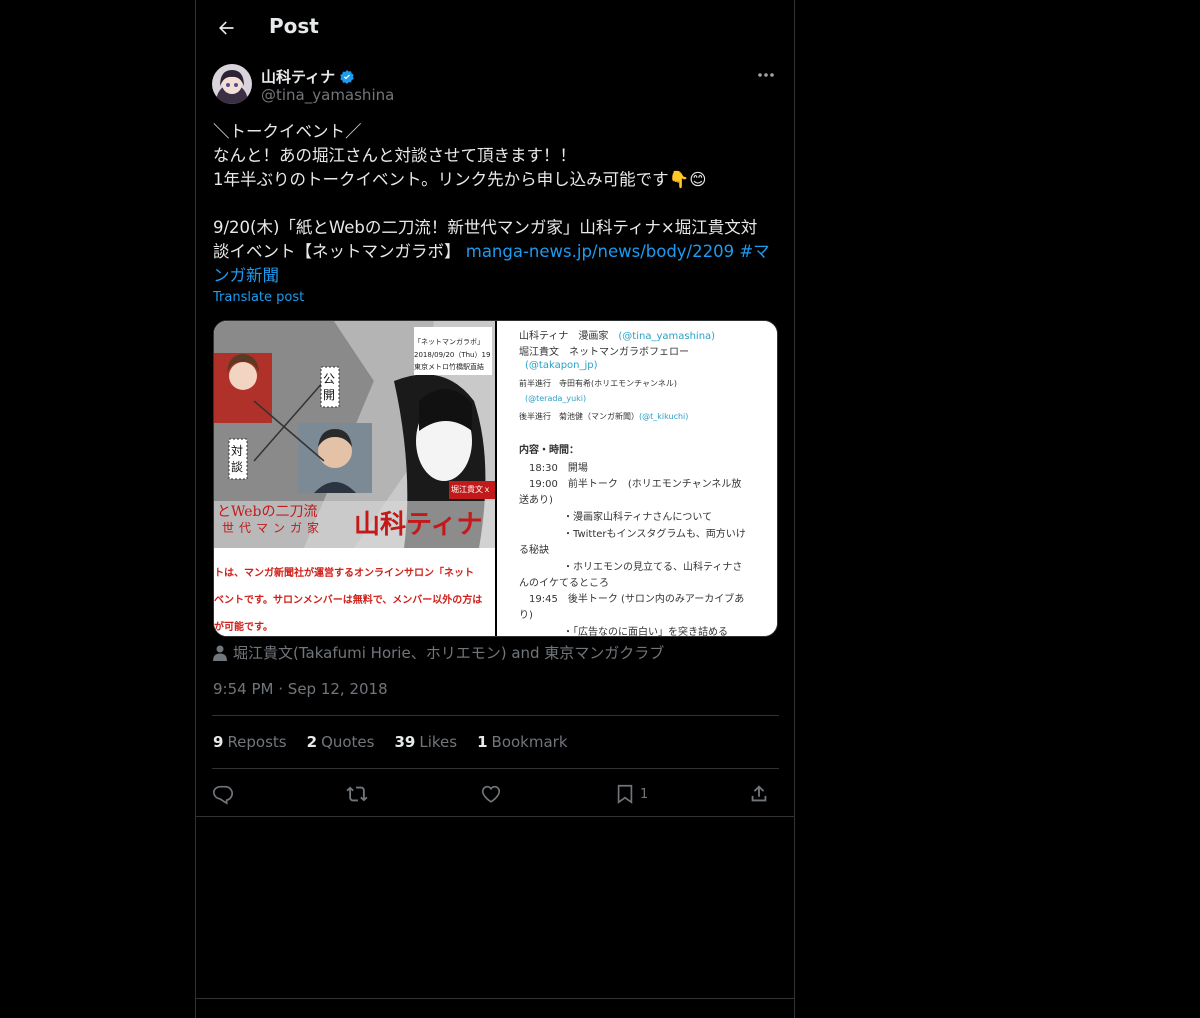 This screenshot has width=1200, height=1018. Describe the element at coordinates (485, 227) in the screenshot. I see `tweet-line: 9/20(木)「紙とWebの二刀流！新世代マンガ家」山科ティナ×堀江貴文対` at that location.